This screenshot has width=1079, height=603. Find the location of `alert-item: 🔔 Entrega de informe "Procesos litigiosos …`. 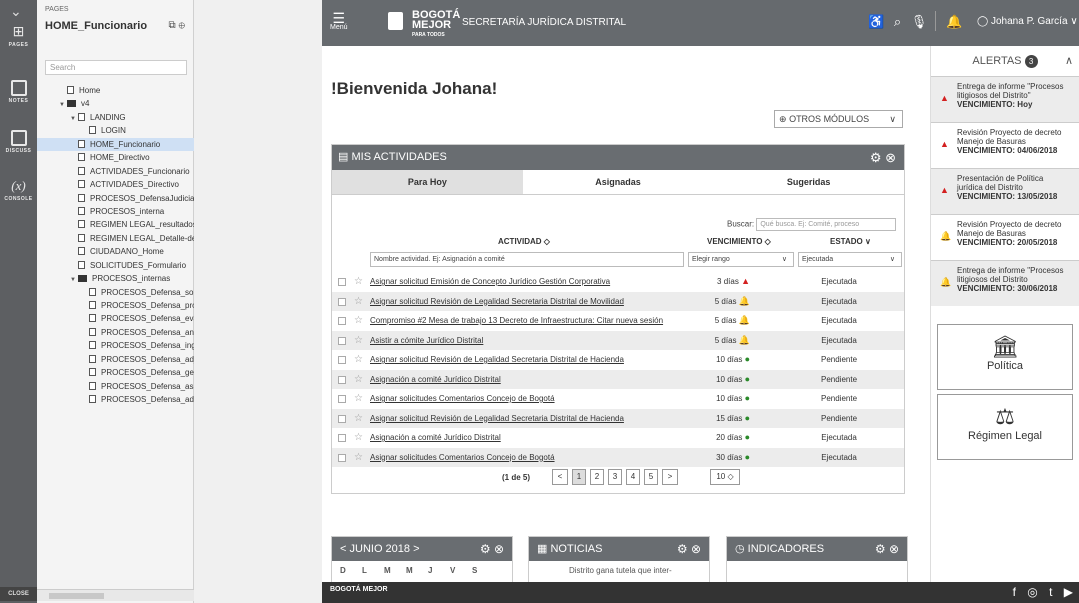

alert-item: 🔔 Entrega de informe "Procesos litigiosos … is located at coordinates (1005, 283).